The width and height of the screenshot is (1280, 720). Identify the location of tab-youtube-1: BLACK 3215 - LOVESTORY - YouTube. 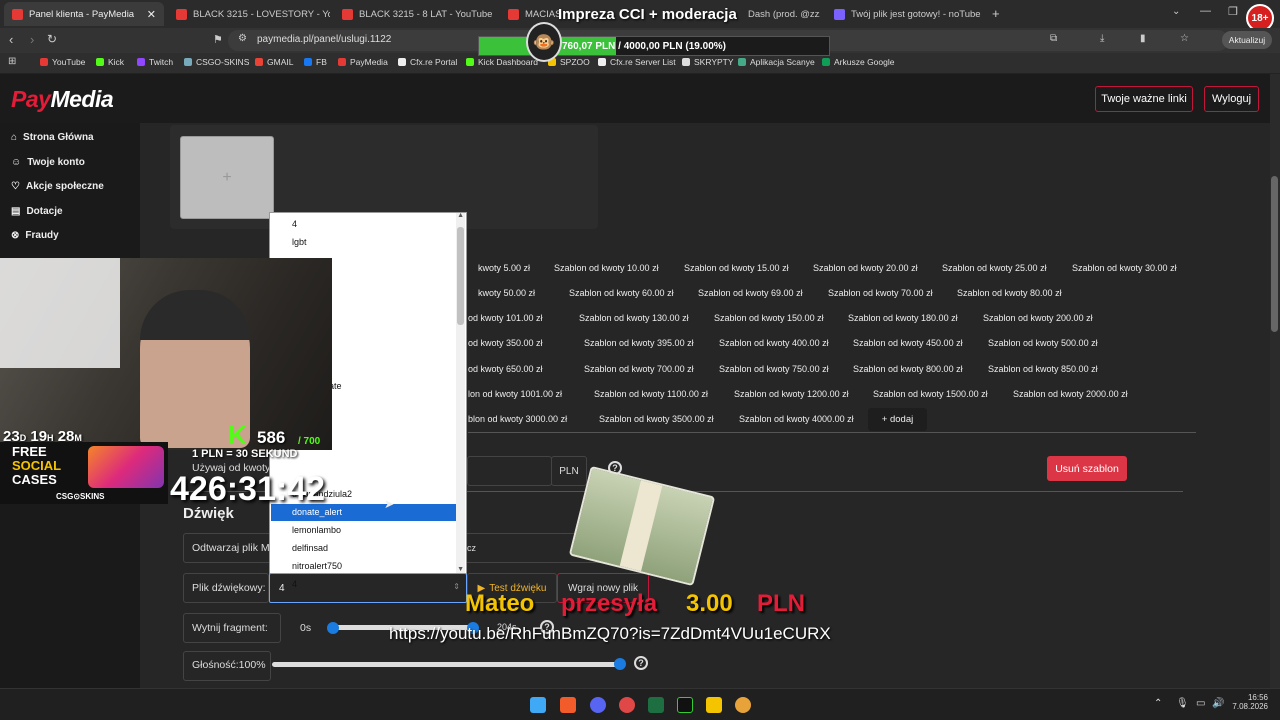
(249, 14).